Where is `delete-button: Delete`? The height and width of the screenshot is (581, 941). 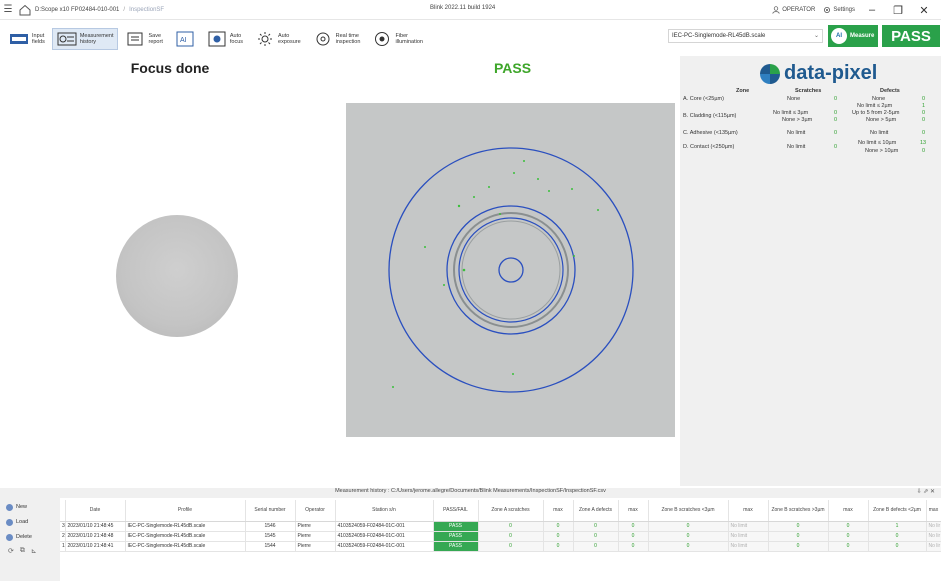
delete-button: Delete is located at coordinates (30, 537).